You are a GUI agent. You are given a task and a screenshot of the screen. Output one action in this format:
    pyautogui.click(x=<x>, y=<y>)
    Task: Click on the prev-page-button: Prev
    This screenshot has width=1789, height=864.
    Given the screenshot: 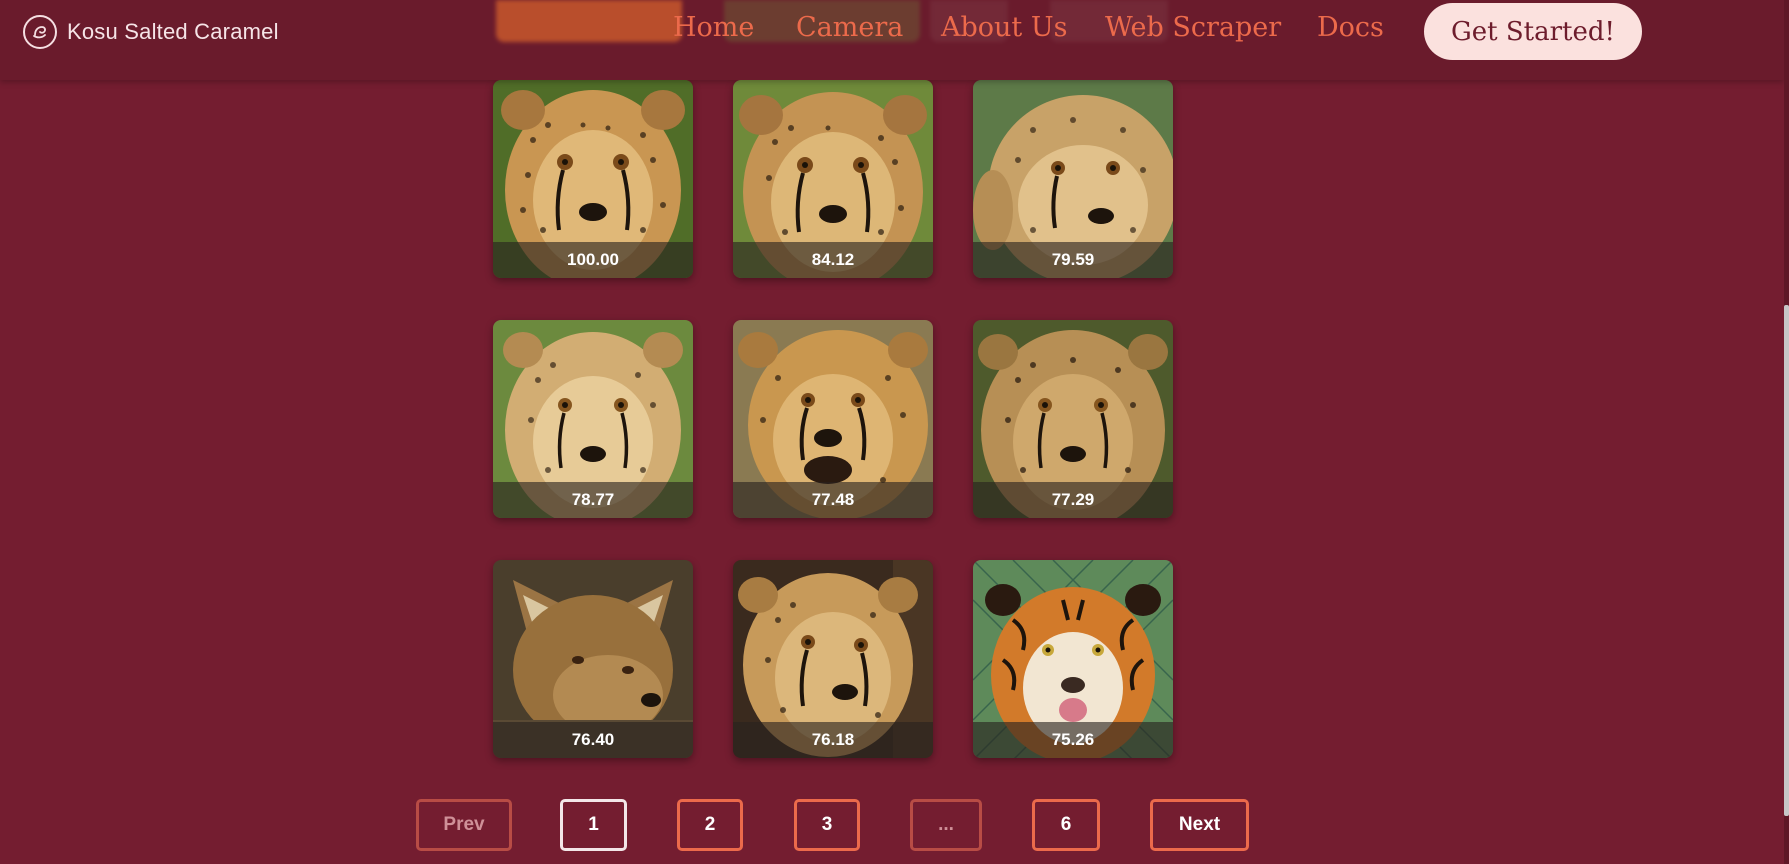 What is the action you would take?
    pyautogui.click(x=464, y=825)
    